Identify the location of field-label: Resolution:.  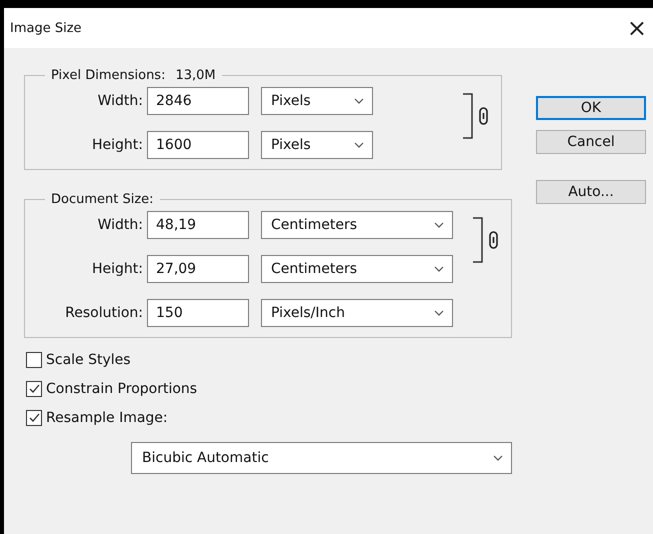
(103, 313).